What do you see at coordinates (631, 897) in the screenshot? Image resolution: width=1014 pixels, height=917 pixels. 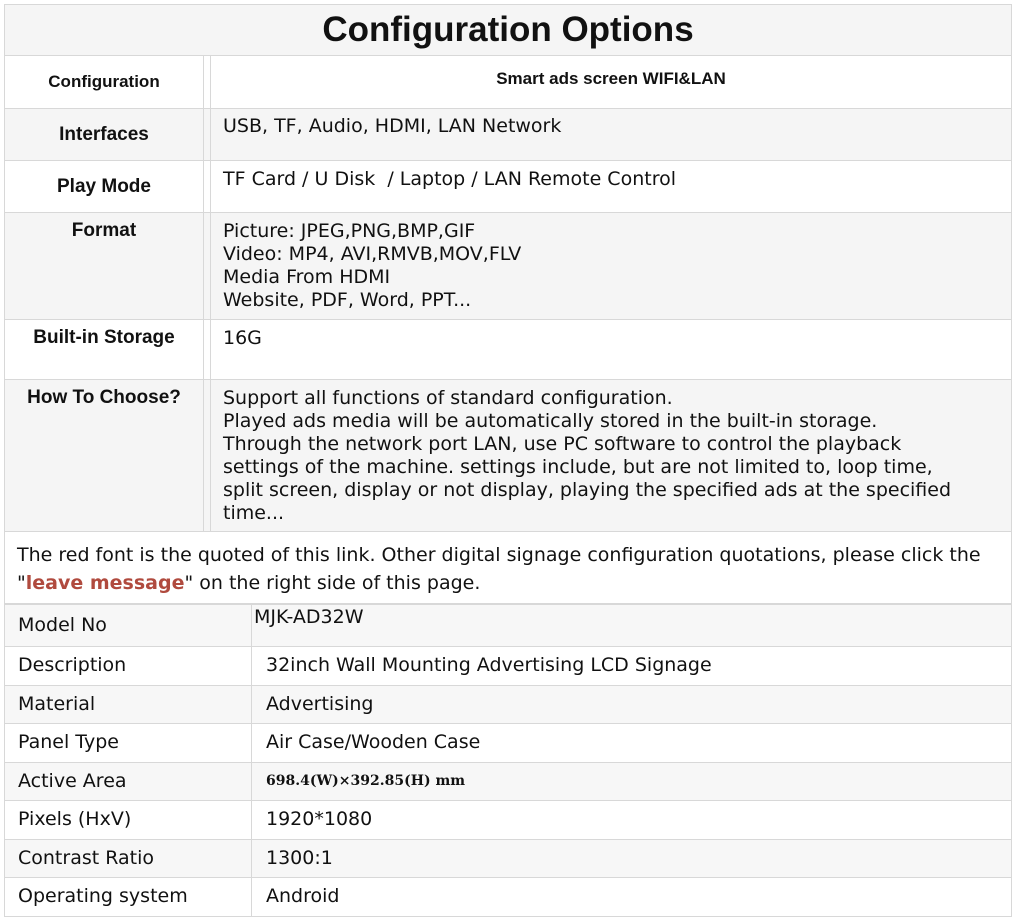 I see `spec-value: Android` at bounding box center [631, 897].